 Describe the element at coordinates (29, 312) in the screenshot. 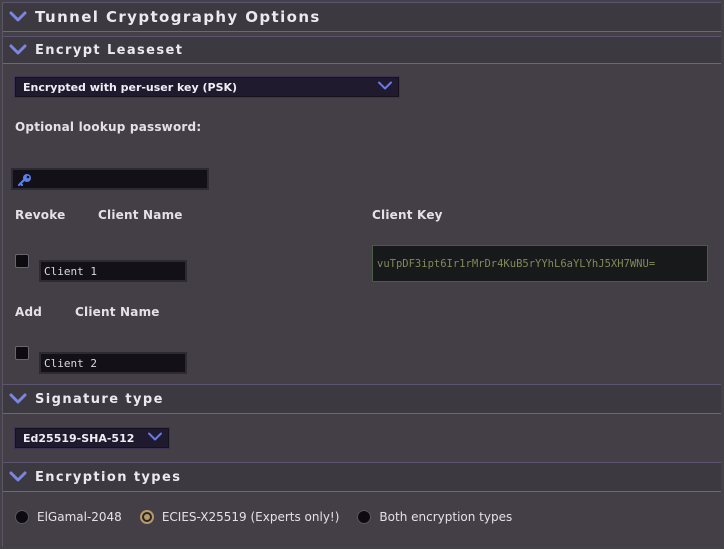

I see `add-label: Add` at that location.